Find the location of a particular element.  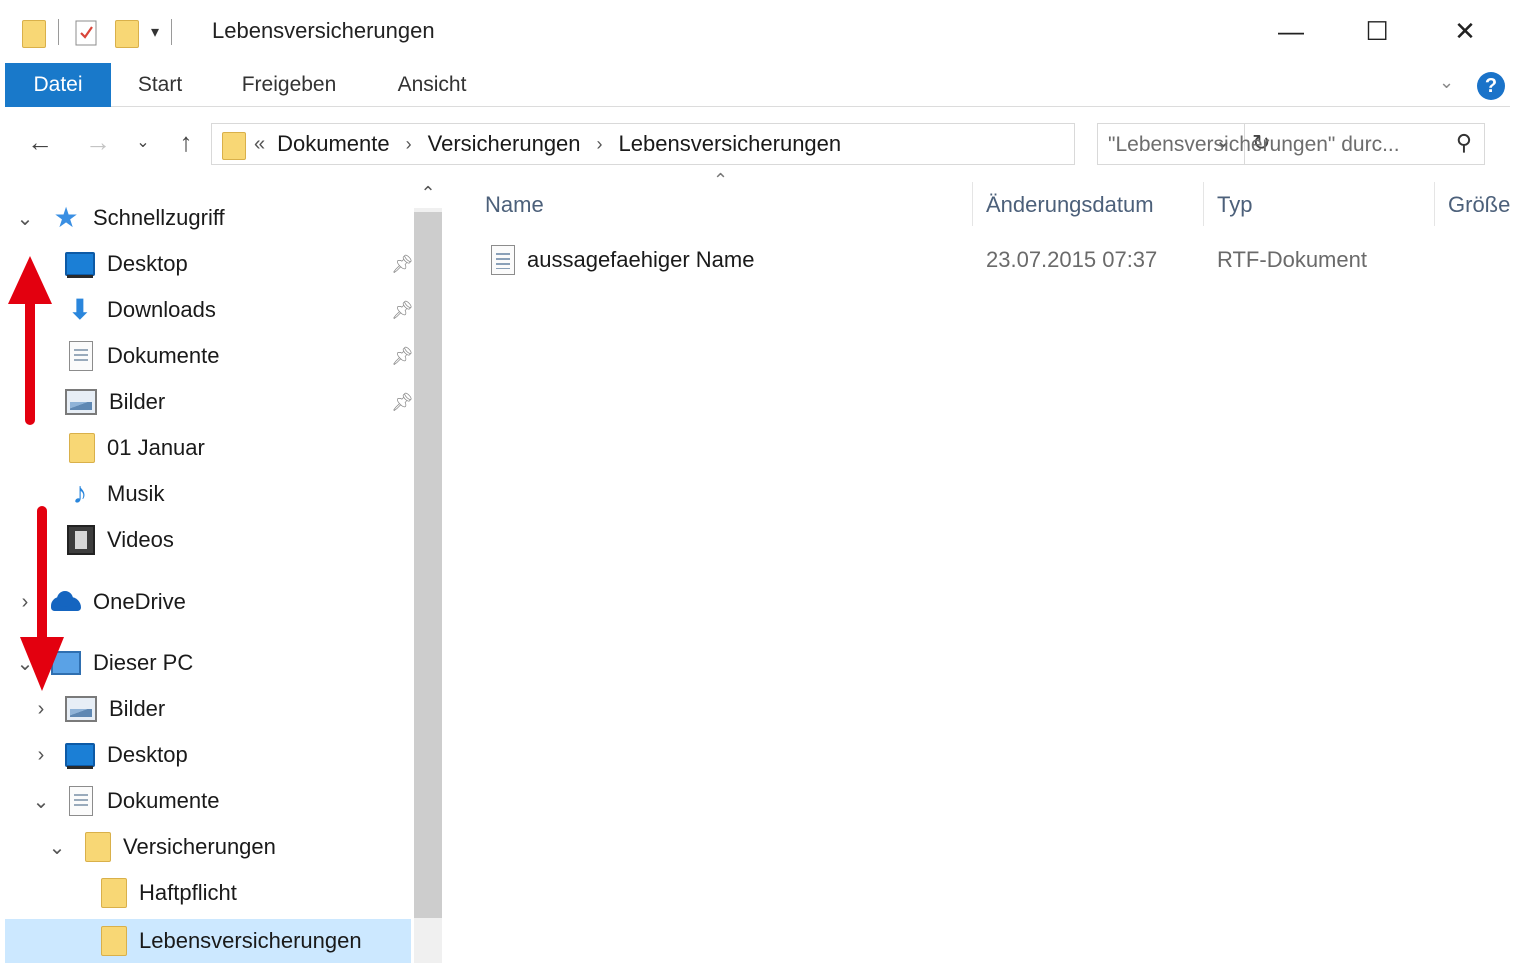

nav-item-downloads: ⬇ Downloads 📌︎ is located at coordinates (209, 310).